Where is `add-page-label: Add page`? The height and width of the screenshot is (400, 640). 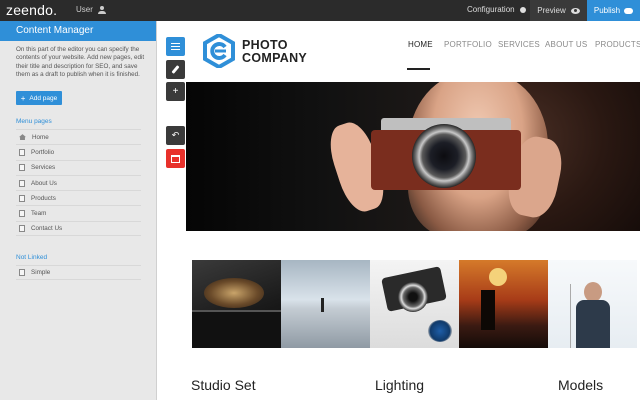
add-page-label: Add page is located at coordinates (43, 98).